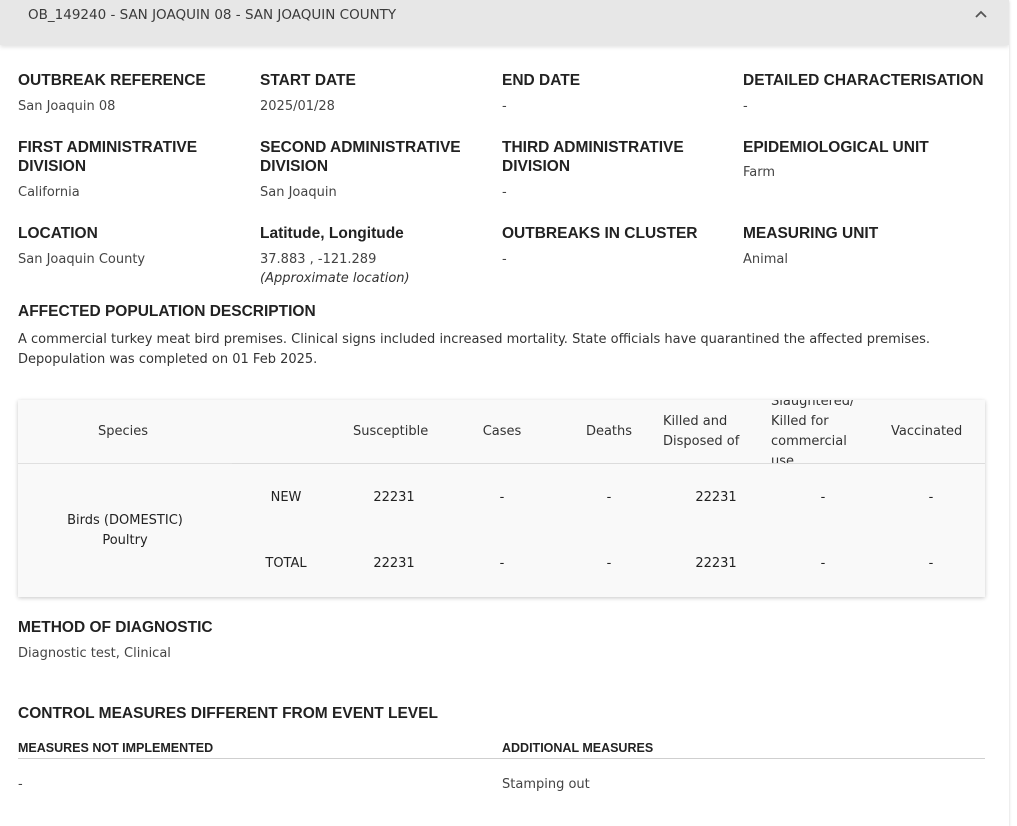 The image size is (1017, 826). What do you see at coordinates (116, 748) in the screenshot?
I see `measures-not-implemented-label: MEASURES NOT IMPLEMENTED` at bounding box center [116, 748].